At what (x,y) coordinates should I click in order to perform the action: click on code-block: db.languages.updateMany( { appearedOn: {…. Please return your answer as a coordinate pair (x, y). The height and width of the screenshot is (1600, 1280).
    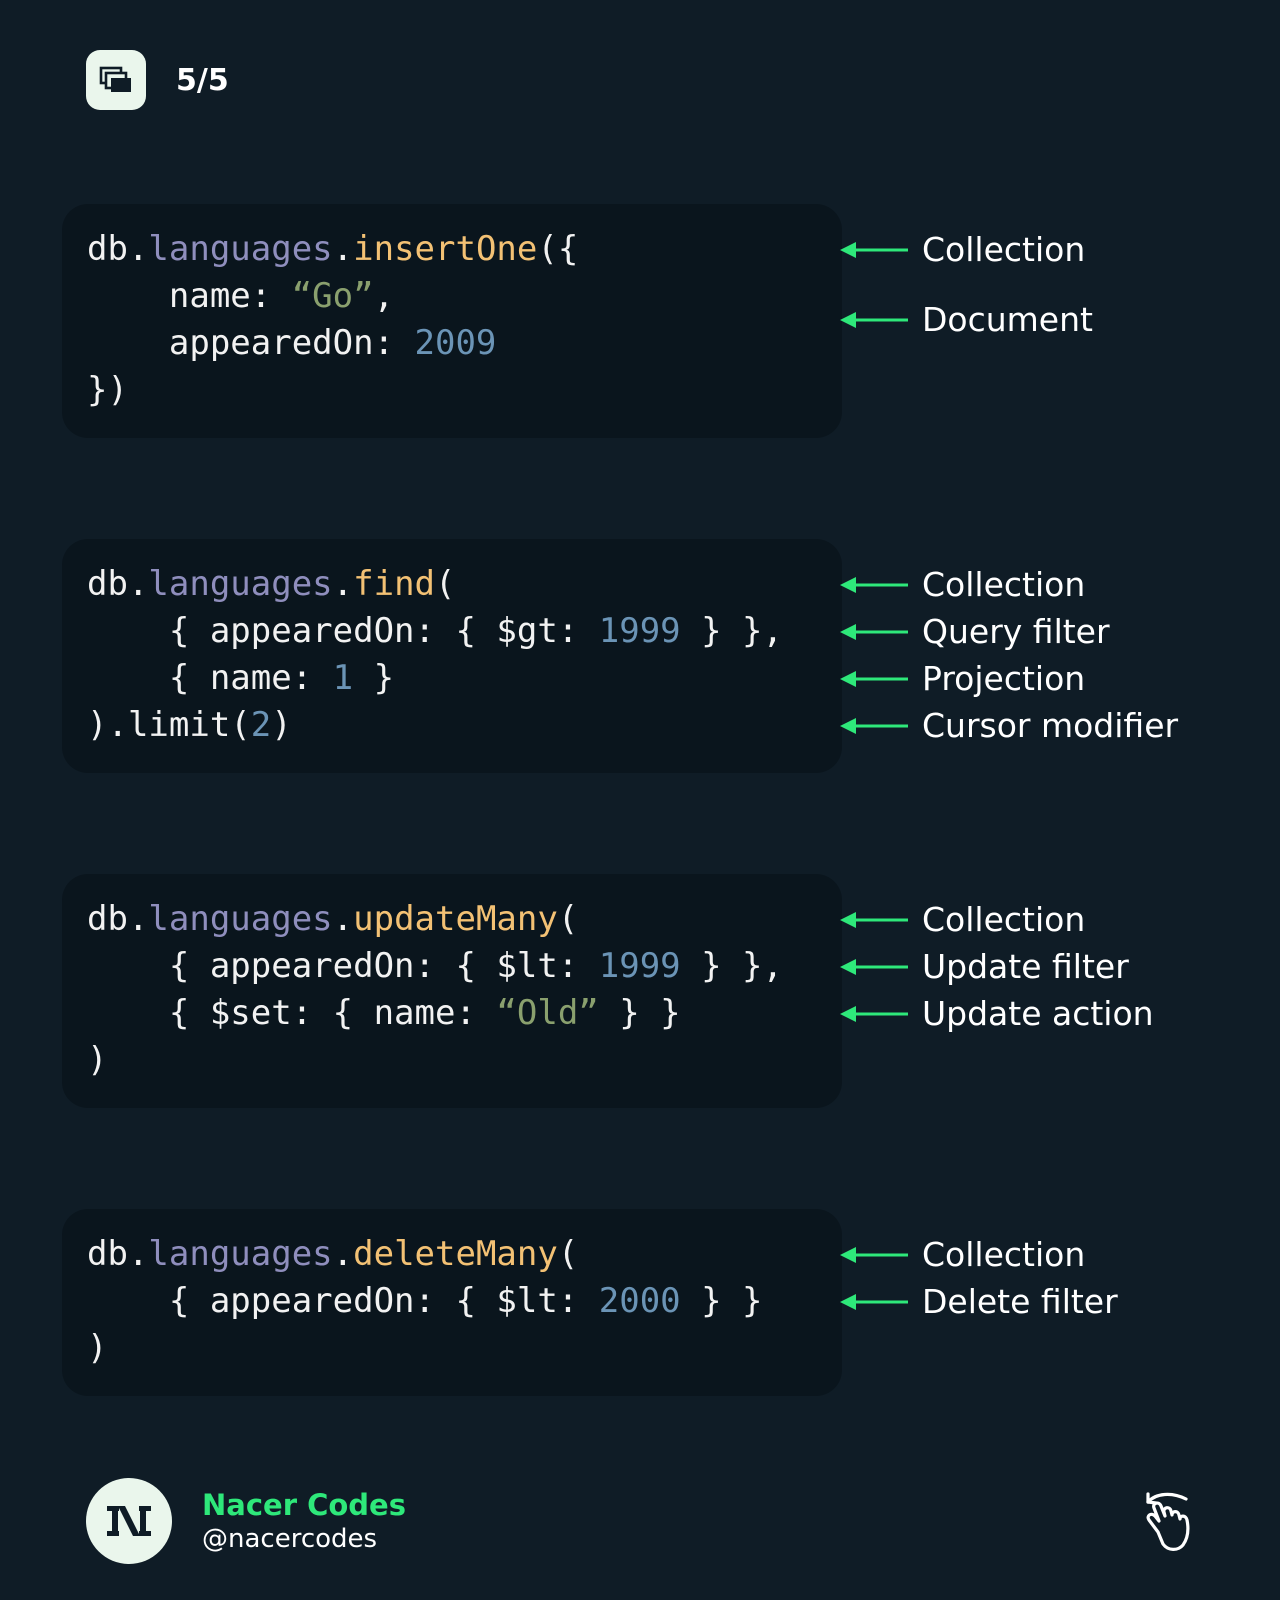
    Looking at the image, I should click on (452, 991).